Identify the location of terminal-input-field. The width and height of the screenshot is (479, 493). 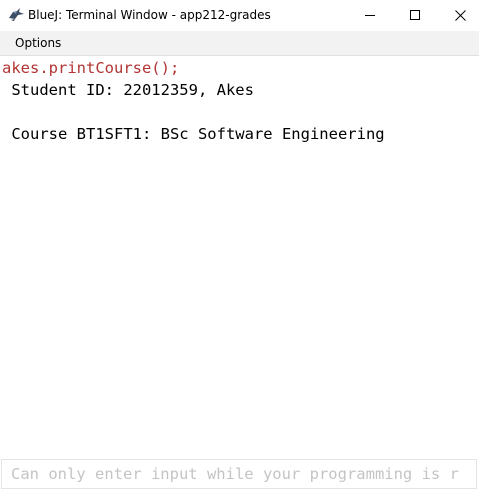
(239, 474).